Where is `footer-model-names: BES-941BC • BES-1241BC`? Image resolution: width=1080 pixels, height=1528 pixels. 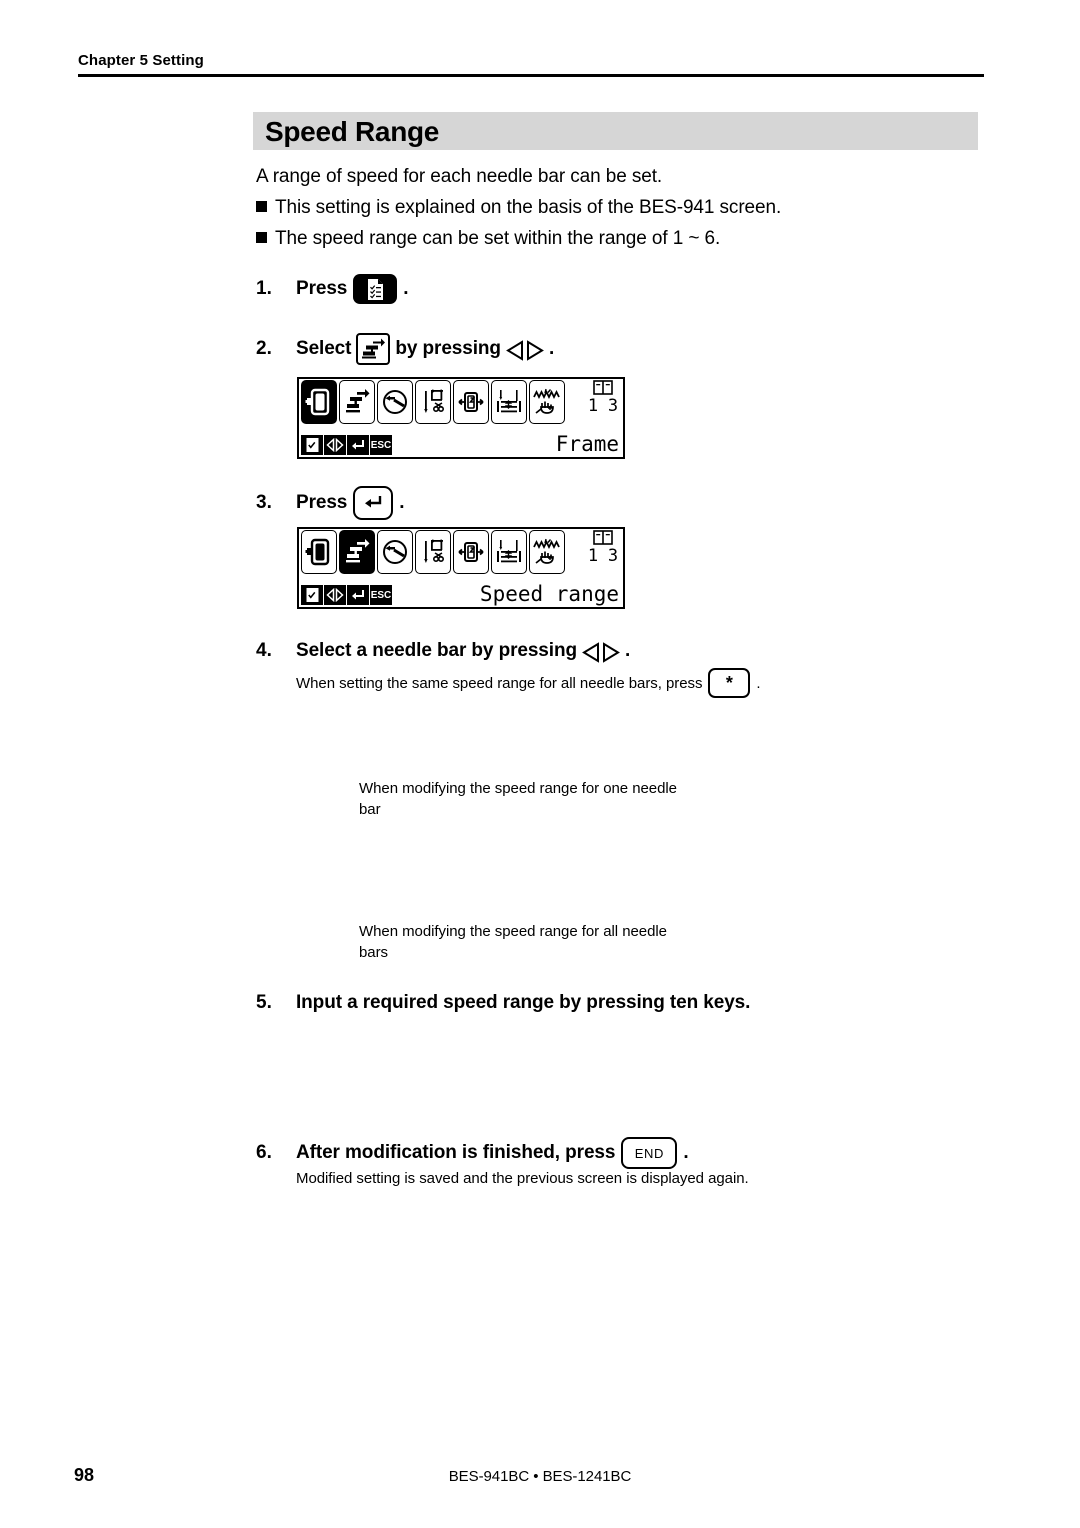
footer-model-names: BES-941BC • BES-1241BC is located at coordinates (540, 1476).